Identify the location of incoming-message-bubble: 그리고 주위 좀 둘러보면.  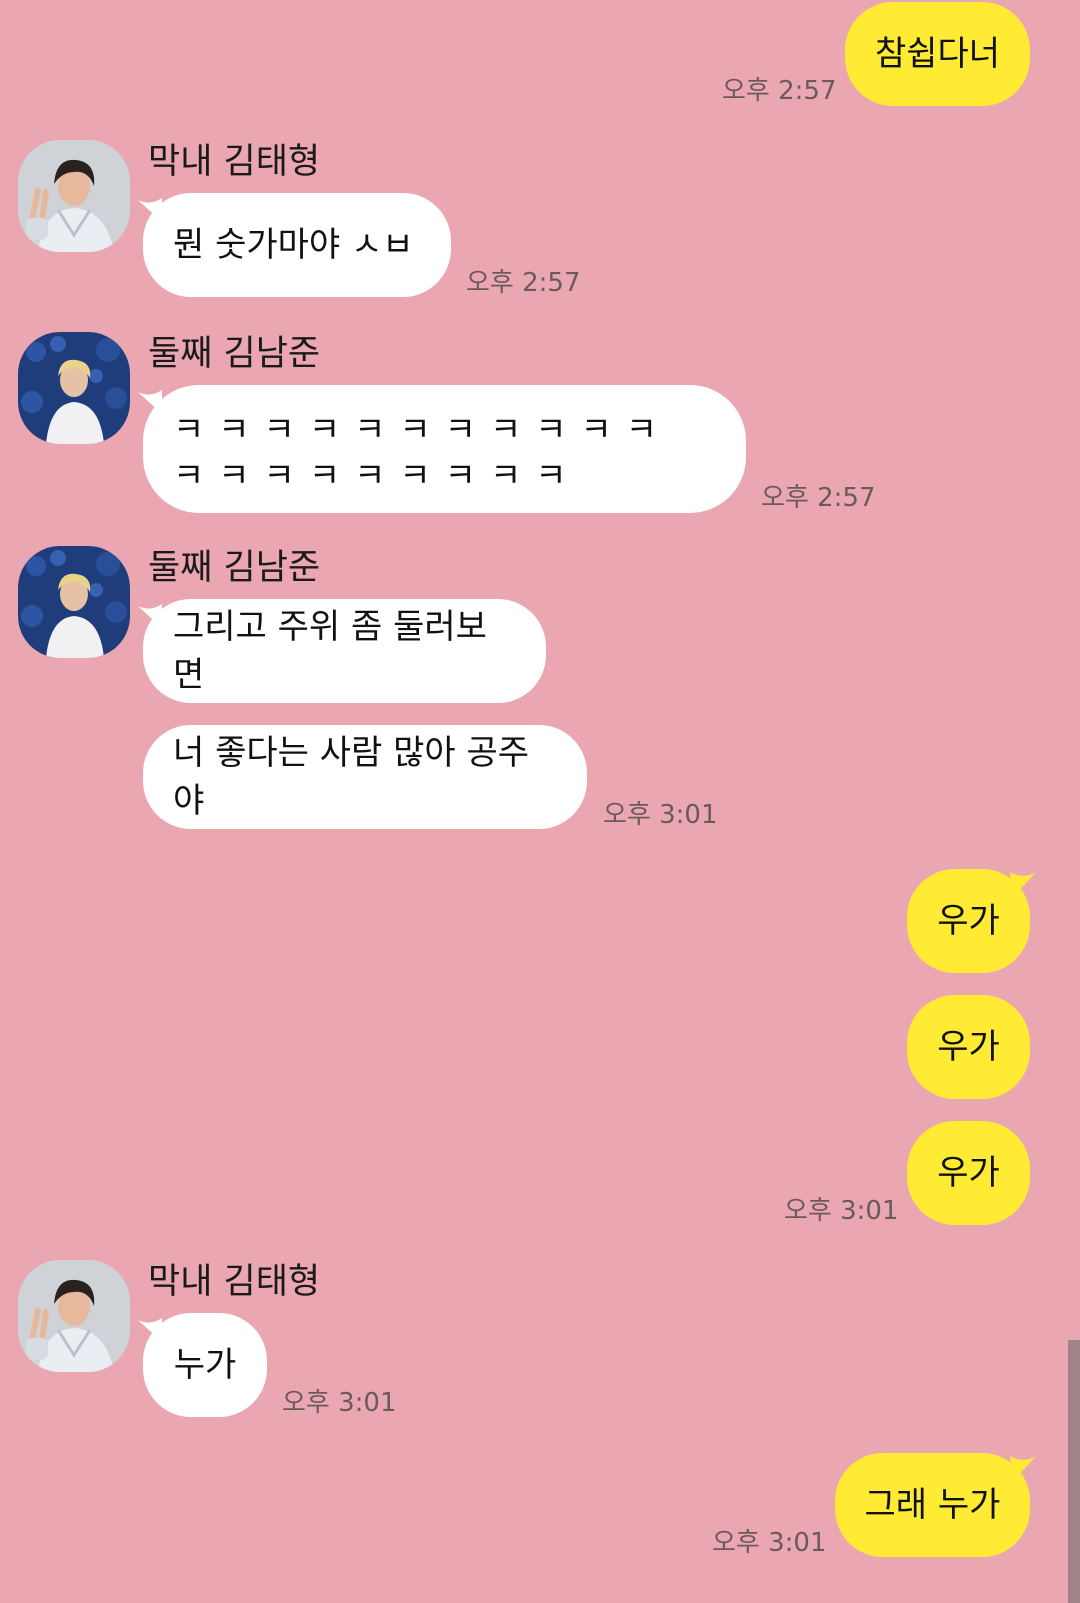
(344, 651).